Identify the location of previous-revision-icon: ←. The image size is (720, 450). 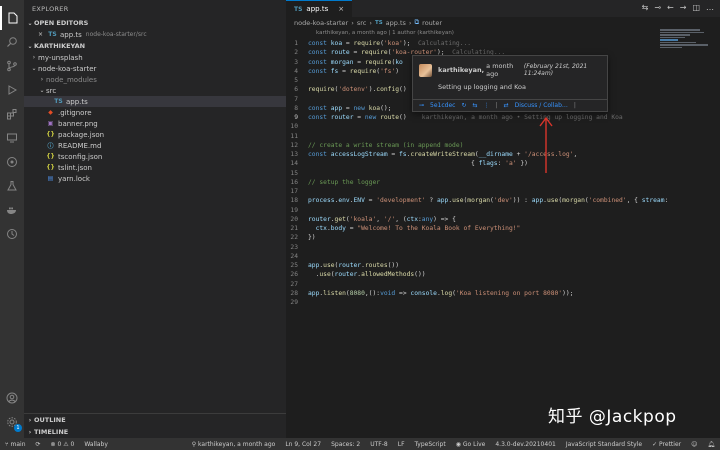
(670, 7).